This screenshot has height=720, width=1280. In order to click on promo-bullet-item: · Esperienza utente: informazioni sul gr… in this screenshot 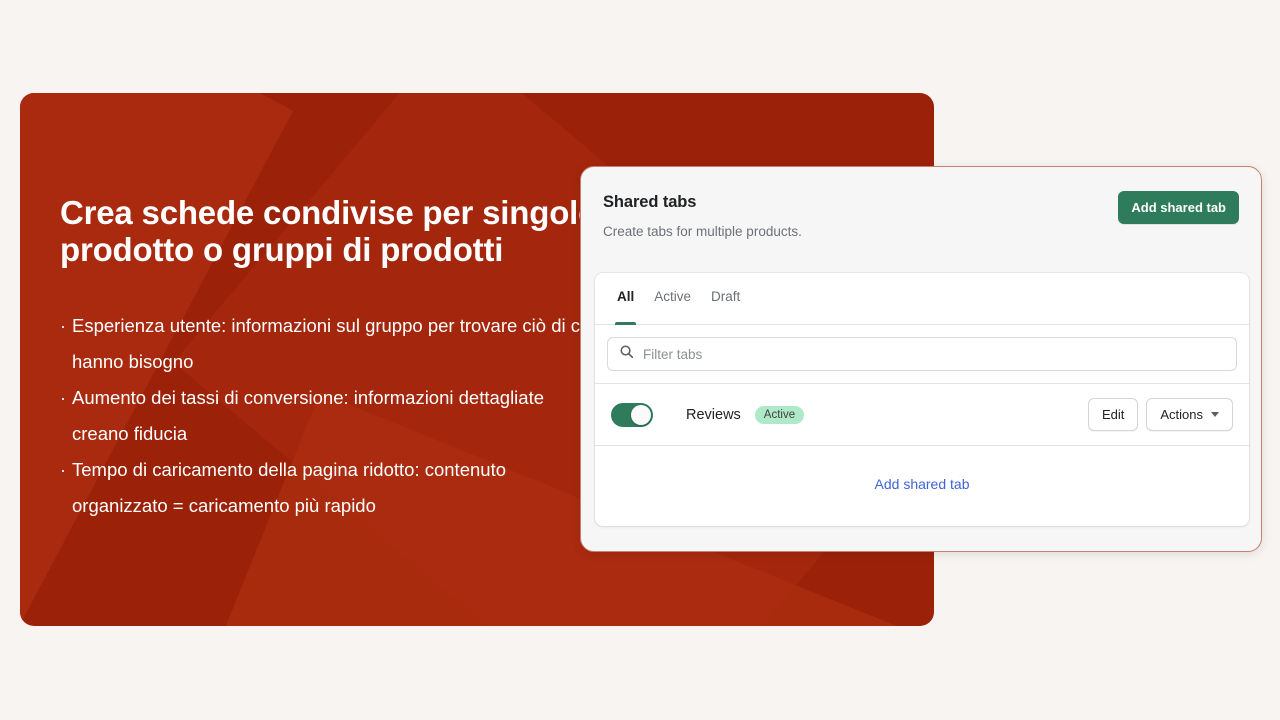, I will do `click(332, 344)`.